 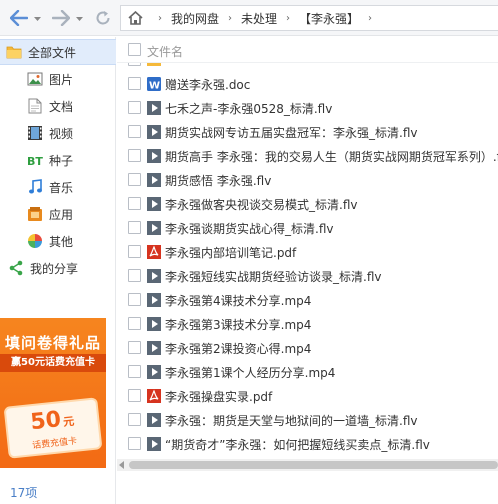 What do you see at coordinates (61, 160) in the screenshot?
I see `sidebar-item-label: 种子` at bounding box center [61, 160].